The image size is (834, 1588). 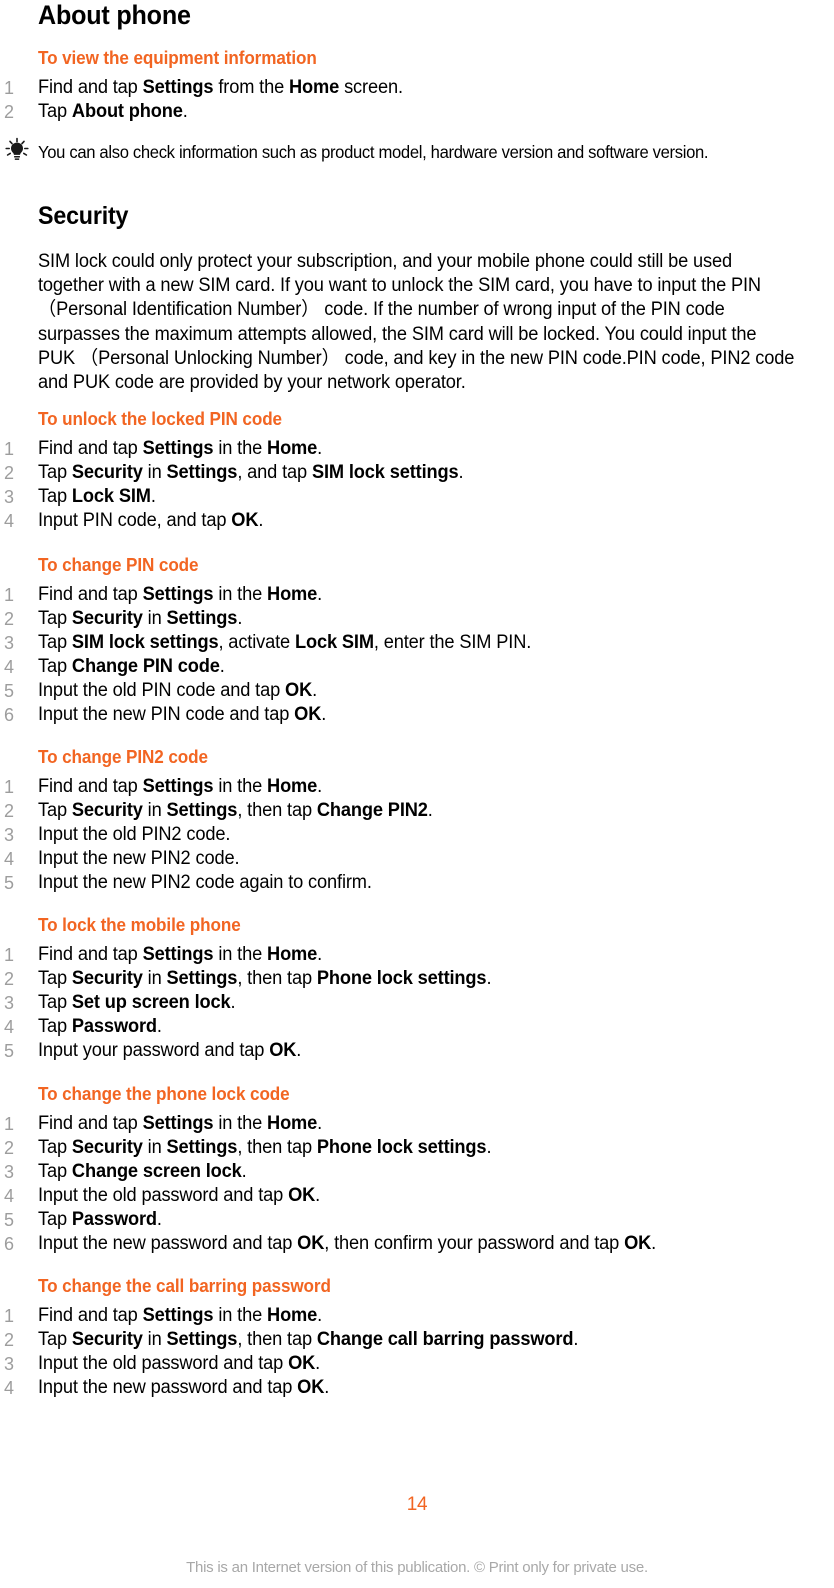 What do you see at coordinates (417, 1051) in the screenshot?
I see `list-item: 5 Input your password and tap OK.` at bounding box center [417, 1051].